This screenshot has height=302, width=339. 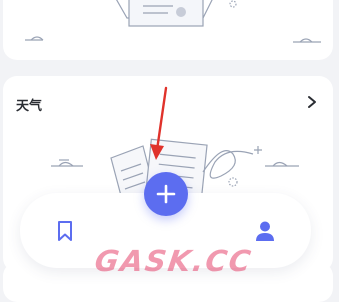 I want to click on add-button, so click(x=166, y=194).